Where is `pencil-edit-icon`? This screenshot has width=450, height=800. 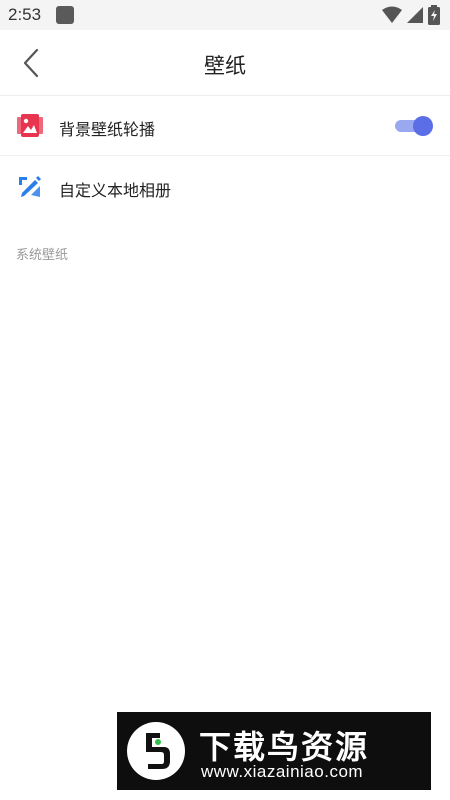 pencil-edit-icon is located at coordinates (30, 186).